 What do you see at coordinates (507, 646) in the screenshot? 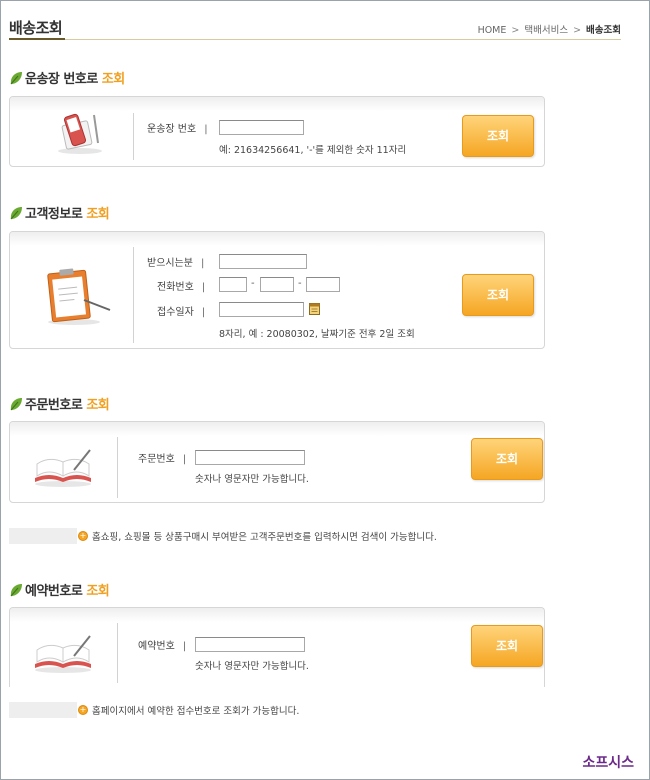
I see `reservation-search-button: 조회` at bounding box center [507, 646].